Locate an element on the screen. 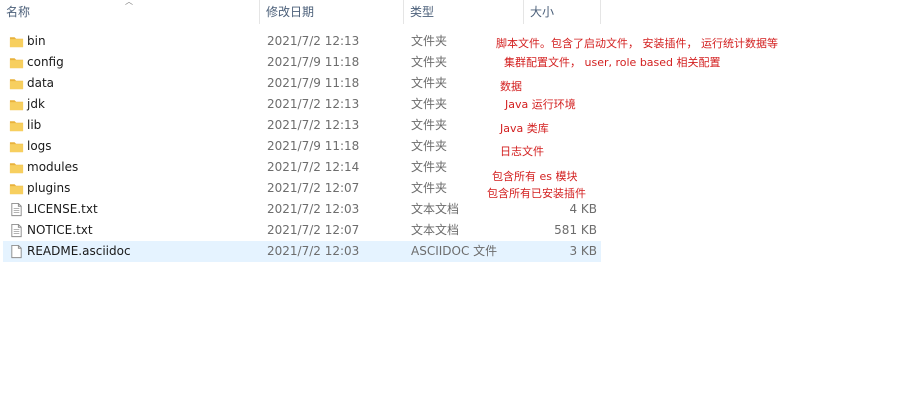 The width and height of the screenshot is (914, 403). column-header-type: 类型 is located at coordinates (463, 12).